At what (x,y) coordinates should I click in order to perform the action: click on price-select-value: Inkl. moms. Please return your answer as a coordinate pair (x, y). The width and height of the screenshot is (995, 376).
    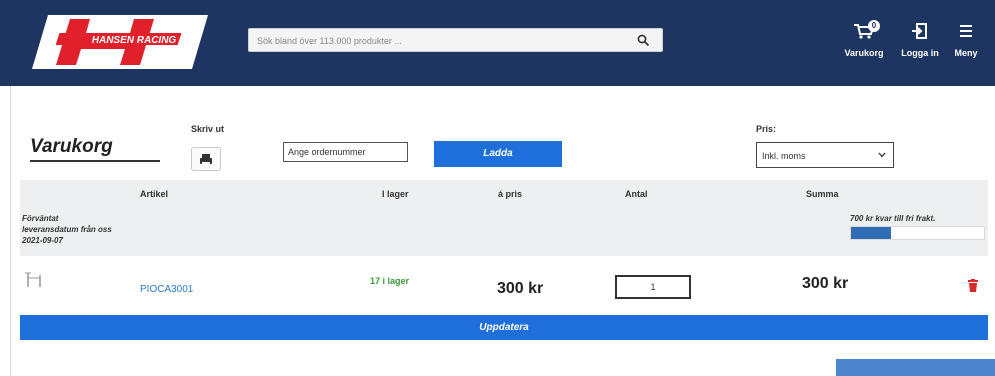
    Looking at the image, I should click on (784, 156).